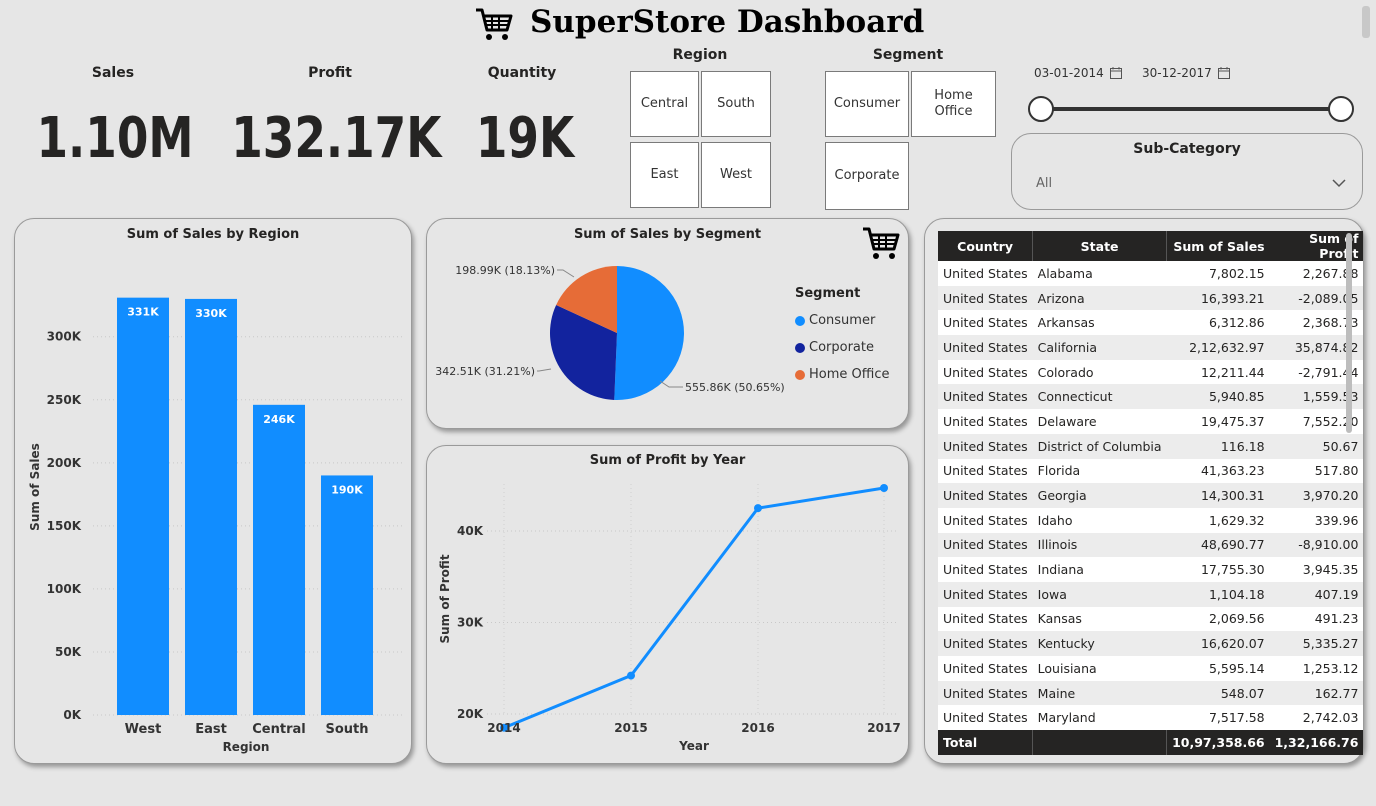 The width and height of the screenshot is (1376, 806). I want to click on cell-state: Indiana, so click(1099, 569).